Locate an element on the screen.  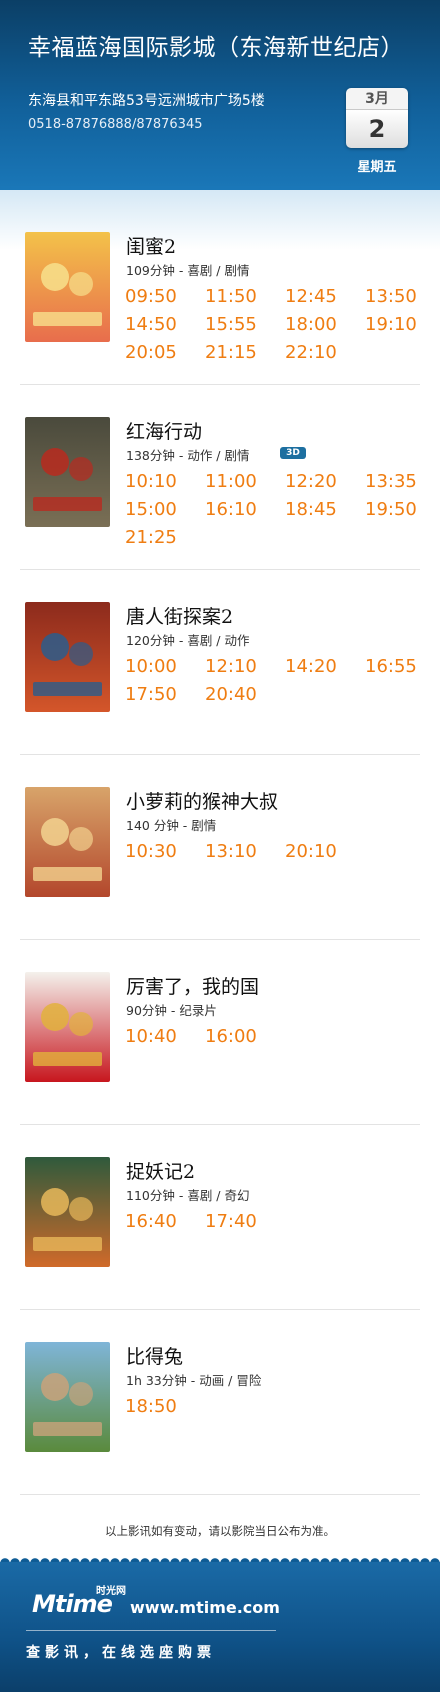
showtime: 13:35 is located at coordinates (400, 481).